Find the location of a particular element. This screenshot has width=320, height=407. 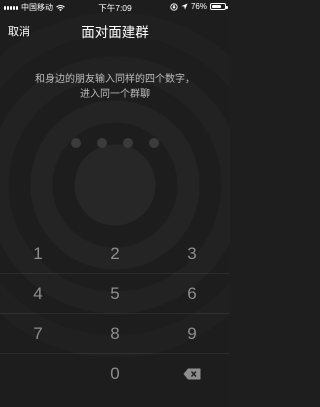

key-2: 2 is located at coordinates (115, 254).